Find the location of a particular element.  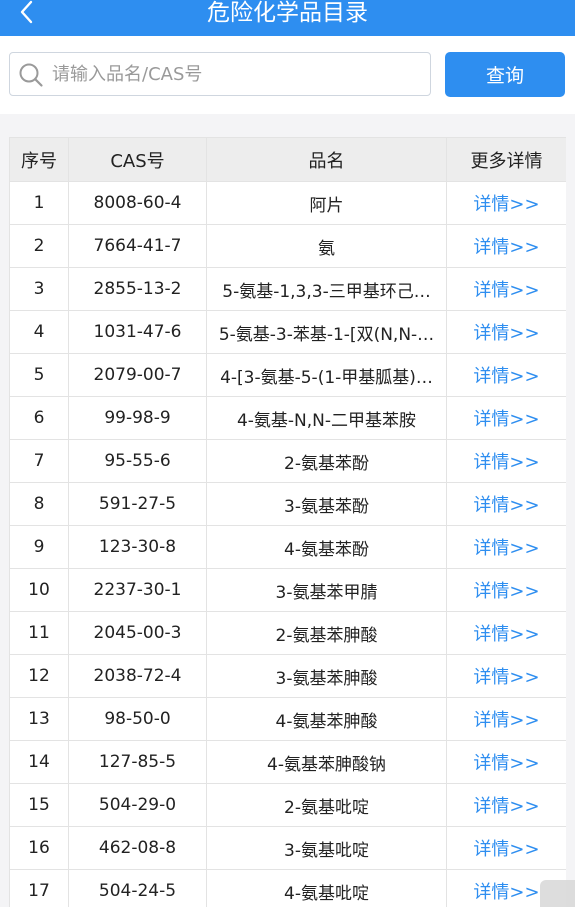

page-title: 危险化学品目录 is located at coordinates (287, 13).